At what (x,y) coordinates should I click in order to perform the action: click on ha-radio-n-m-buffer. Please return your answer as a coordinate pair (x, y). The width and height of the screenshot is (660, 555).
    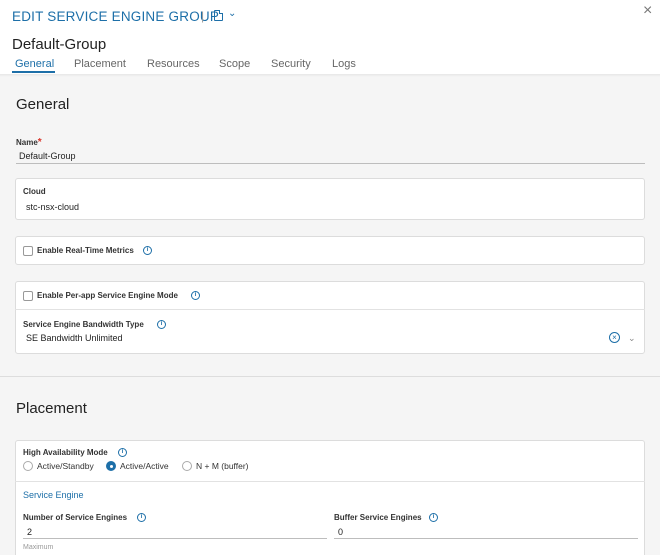
    Looking at the image, I should click on (187, 466).